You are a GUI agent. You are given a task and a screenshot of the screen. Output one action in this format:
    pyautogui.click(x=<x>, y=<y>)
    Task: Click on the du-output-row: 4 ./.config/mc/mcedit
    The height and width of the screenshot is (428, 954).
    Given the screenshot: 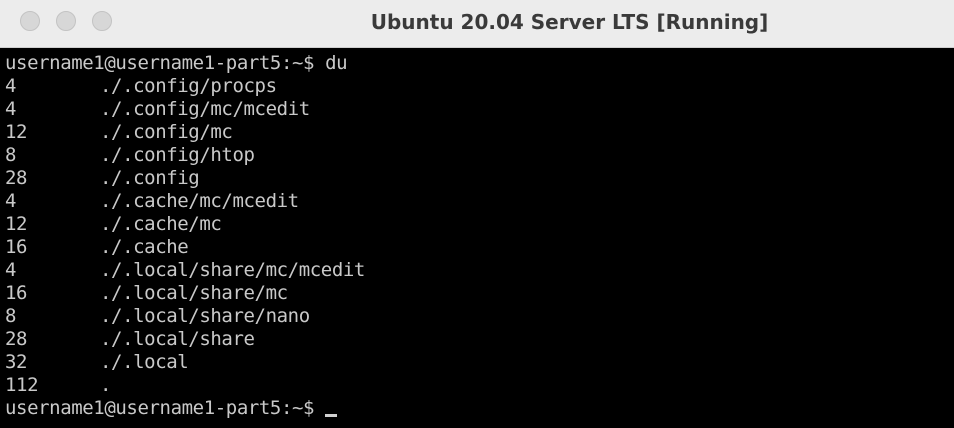 What is the action you would take?
    pyautogui.click(x=157, y=109)
    